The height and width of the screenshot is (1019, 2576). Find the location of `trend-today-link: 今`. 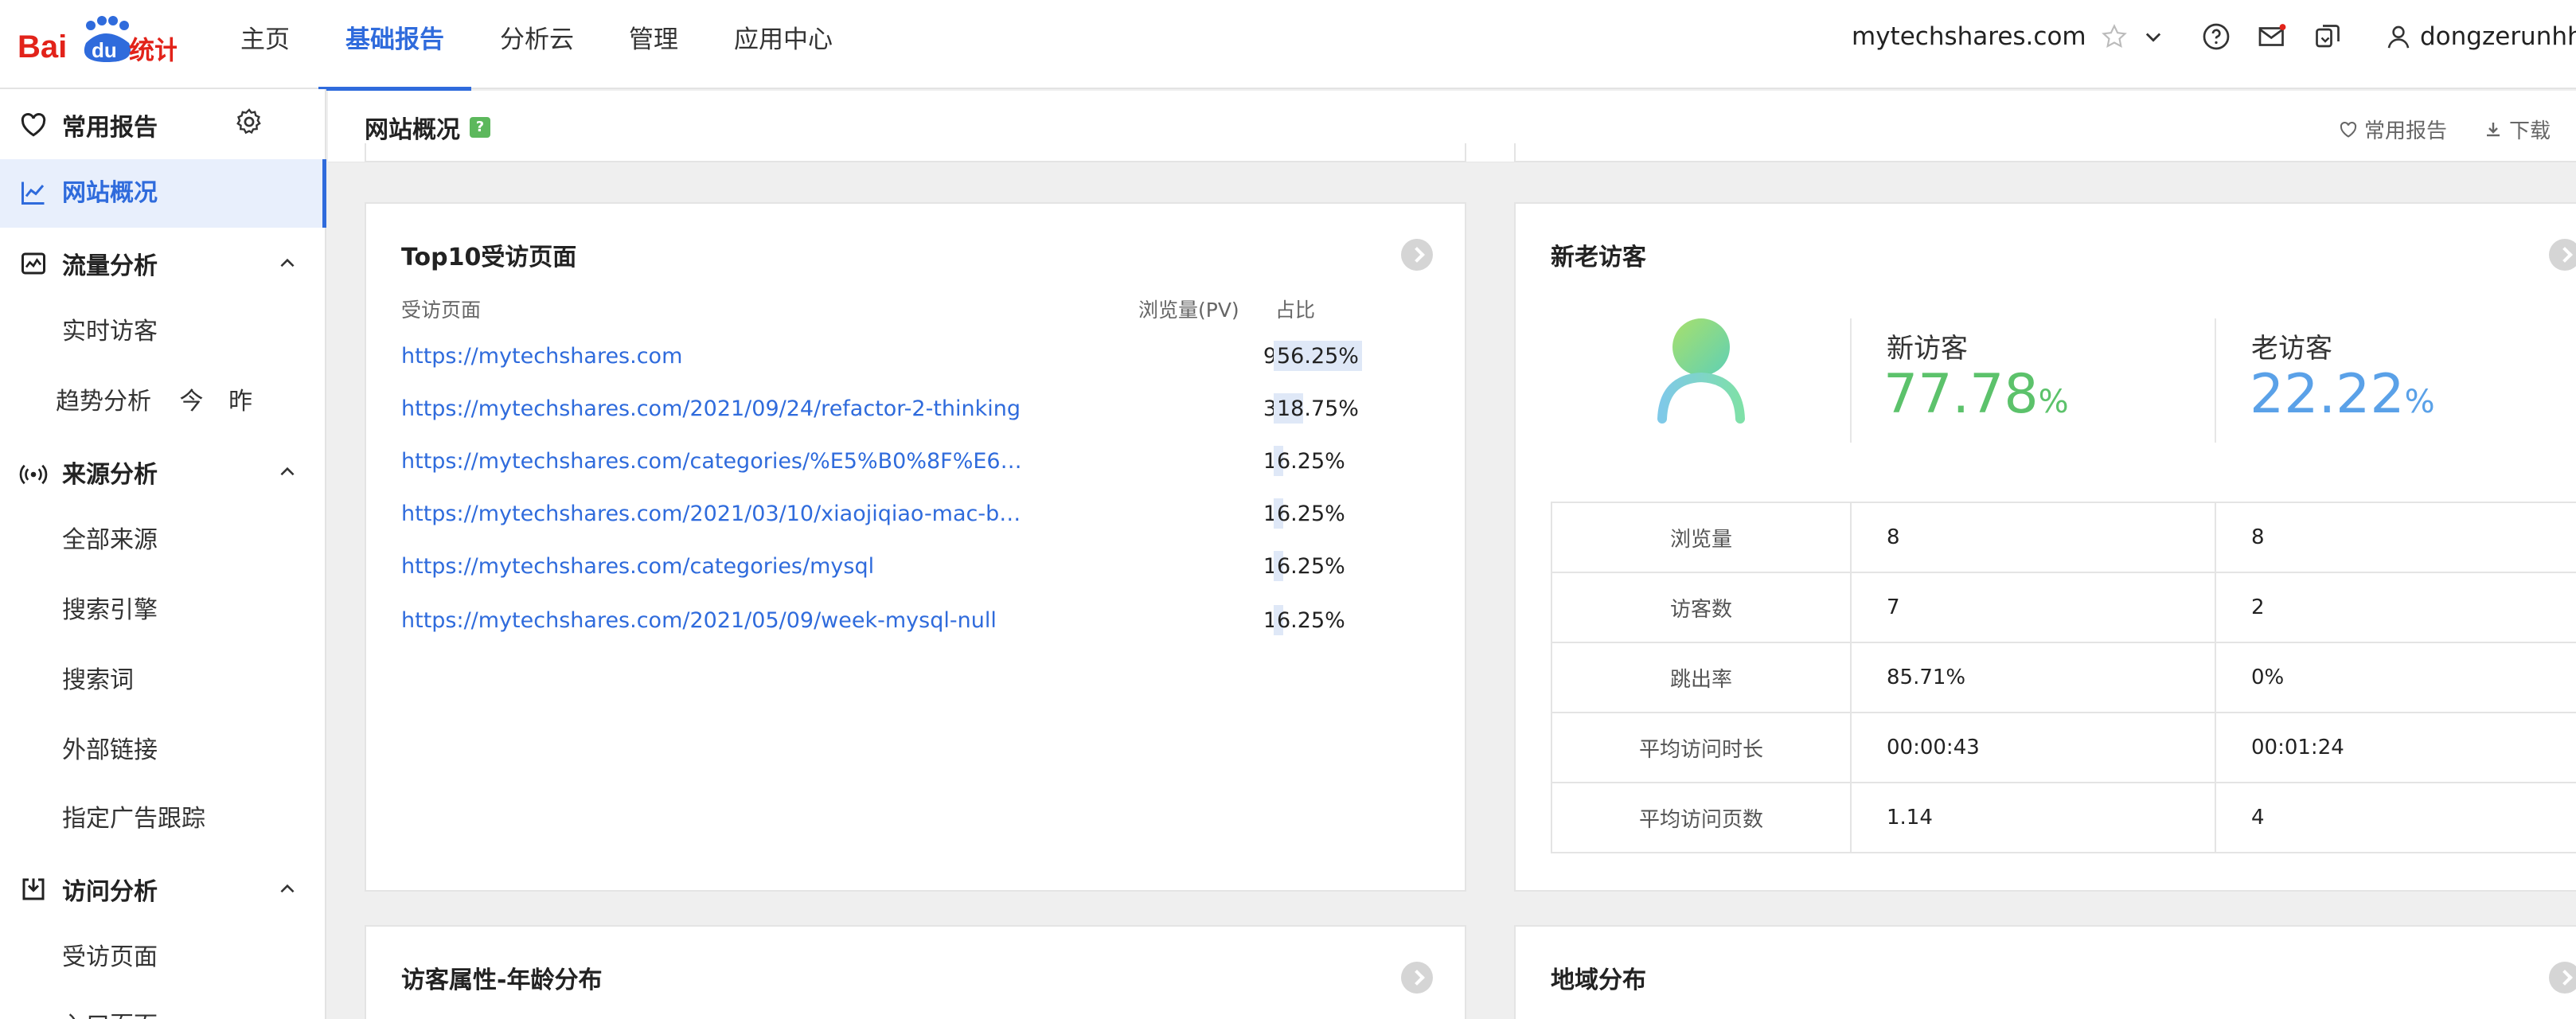

trend-today-link: 今 is located at coordinates (192, 402).